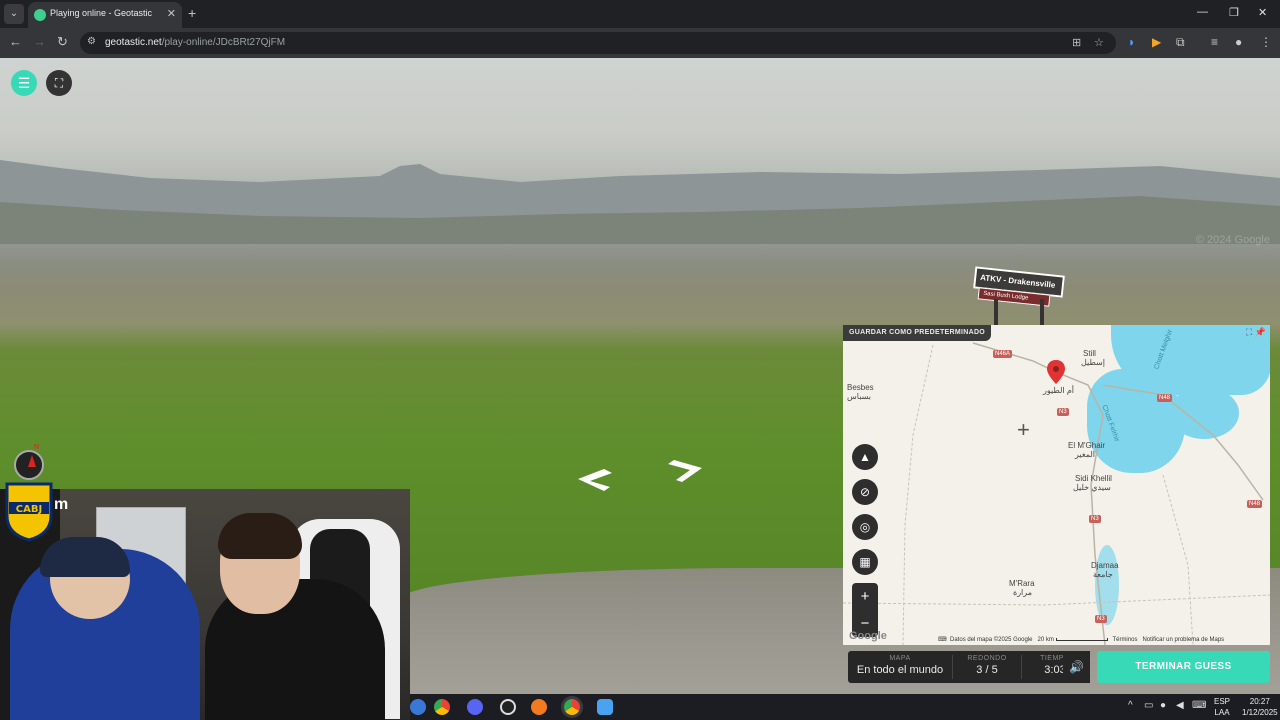 This screenshot has width=1280, height=720. I want to click on map-key: MAPA, so click(900, 658).